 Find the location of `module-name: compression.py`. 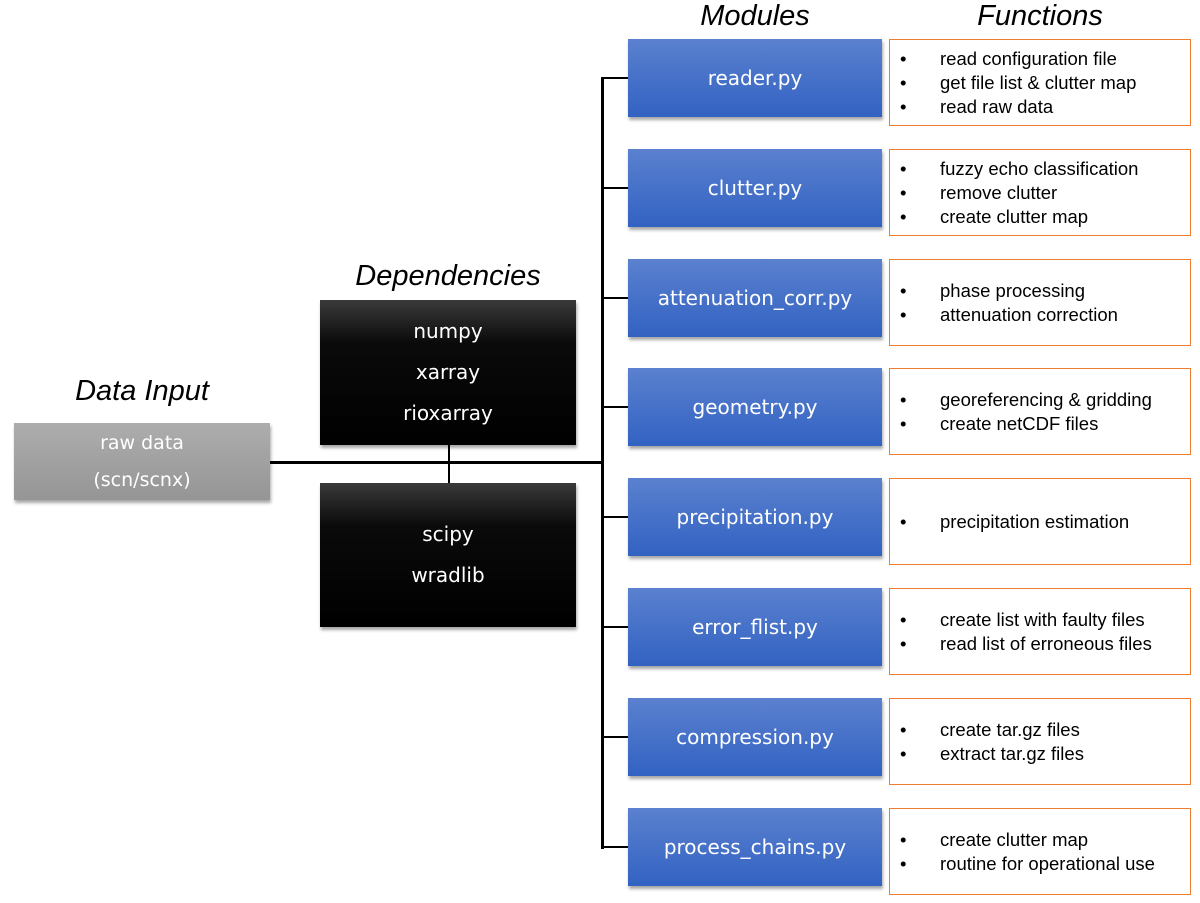

module-name: compression.py is located at coordinates (755, 737).